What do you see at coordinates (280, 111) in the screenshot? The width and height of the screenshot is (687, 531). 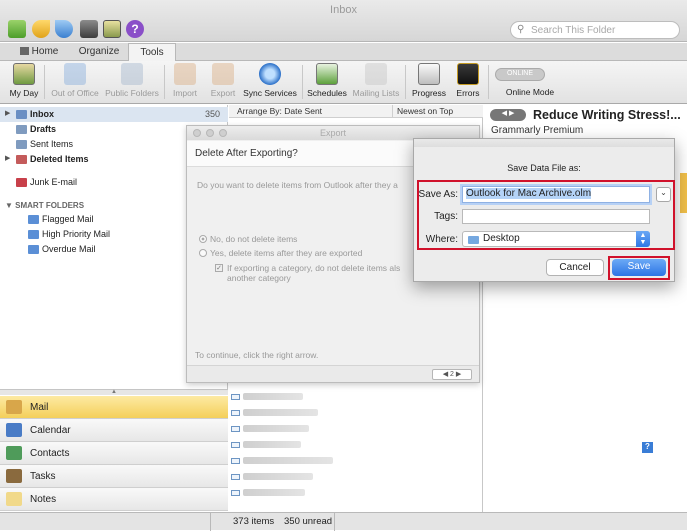 I see `arrange-by-label: Arrange By: Date Sent` at bounding box center [280, 111].